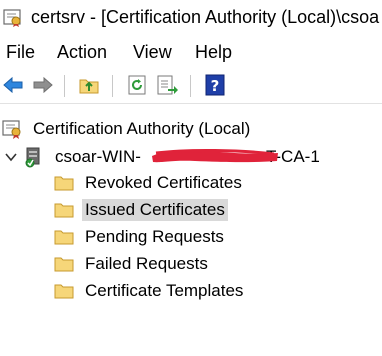 Image resolution: width=382 pixels, height=356 pixels. Describe the element at coordinates (82, 52) in the screenshot. I see `menu-action: Action` at that location.